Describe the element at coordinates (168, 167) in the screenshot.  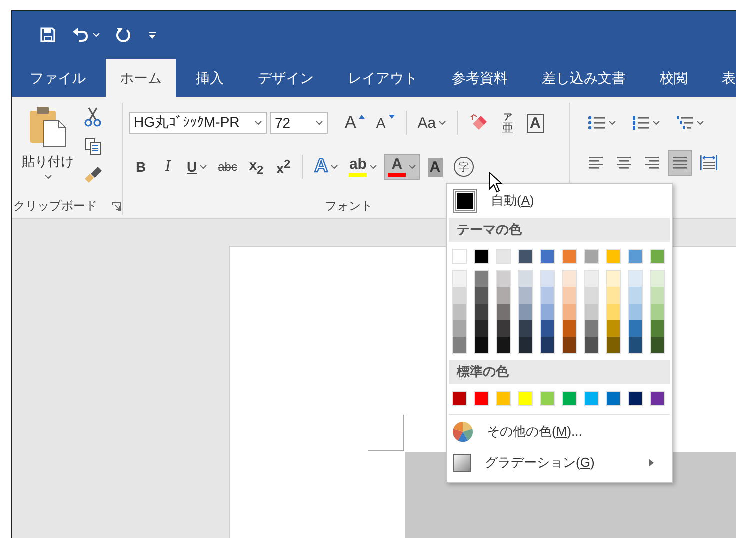
I see `italic-button: I` at that location.